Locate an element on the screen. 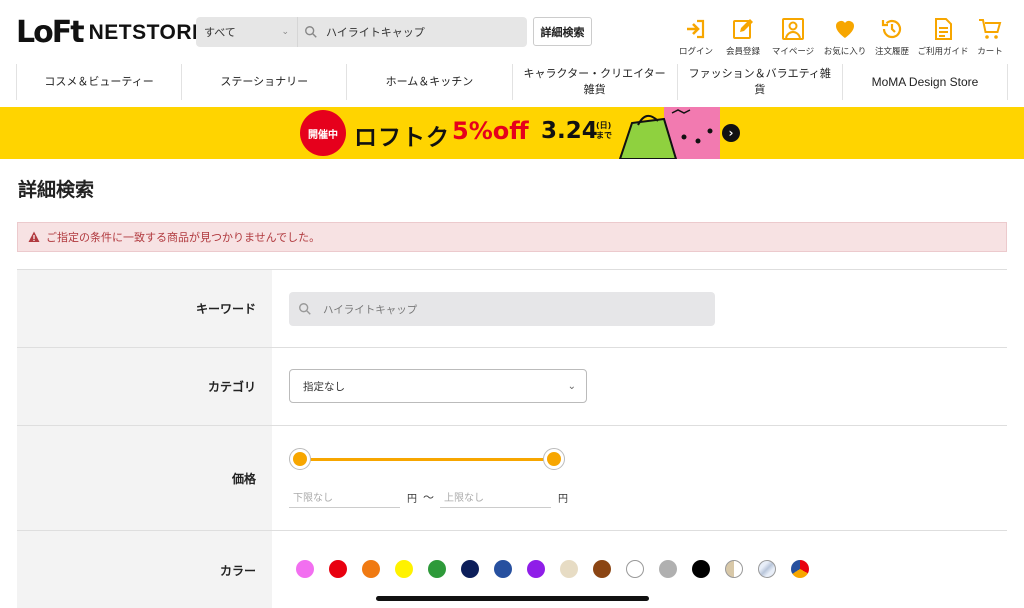 The image size is (1024, 608). order-history-label: 注文履歴 is located at coordinates (891, 52).